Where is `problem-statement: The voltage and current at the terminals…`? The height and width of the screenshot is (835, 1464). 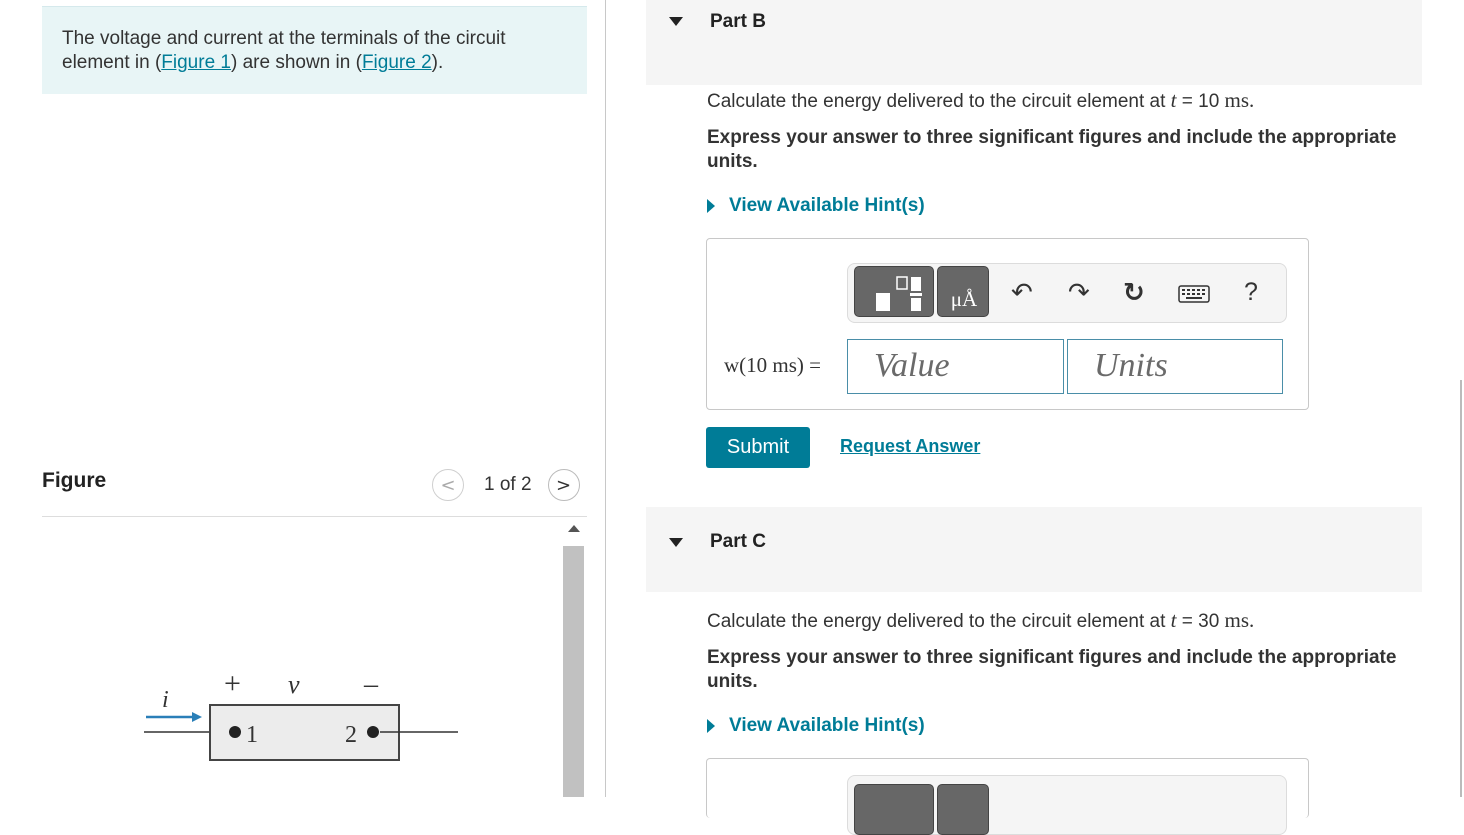
problem-statement: The voltage and current at the terminals… is located at coordinates (314, 50).